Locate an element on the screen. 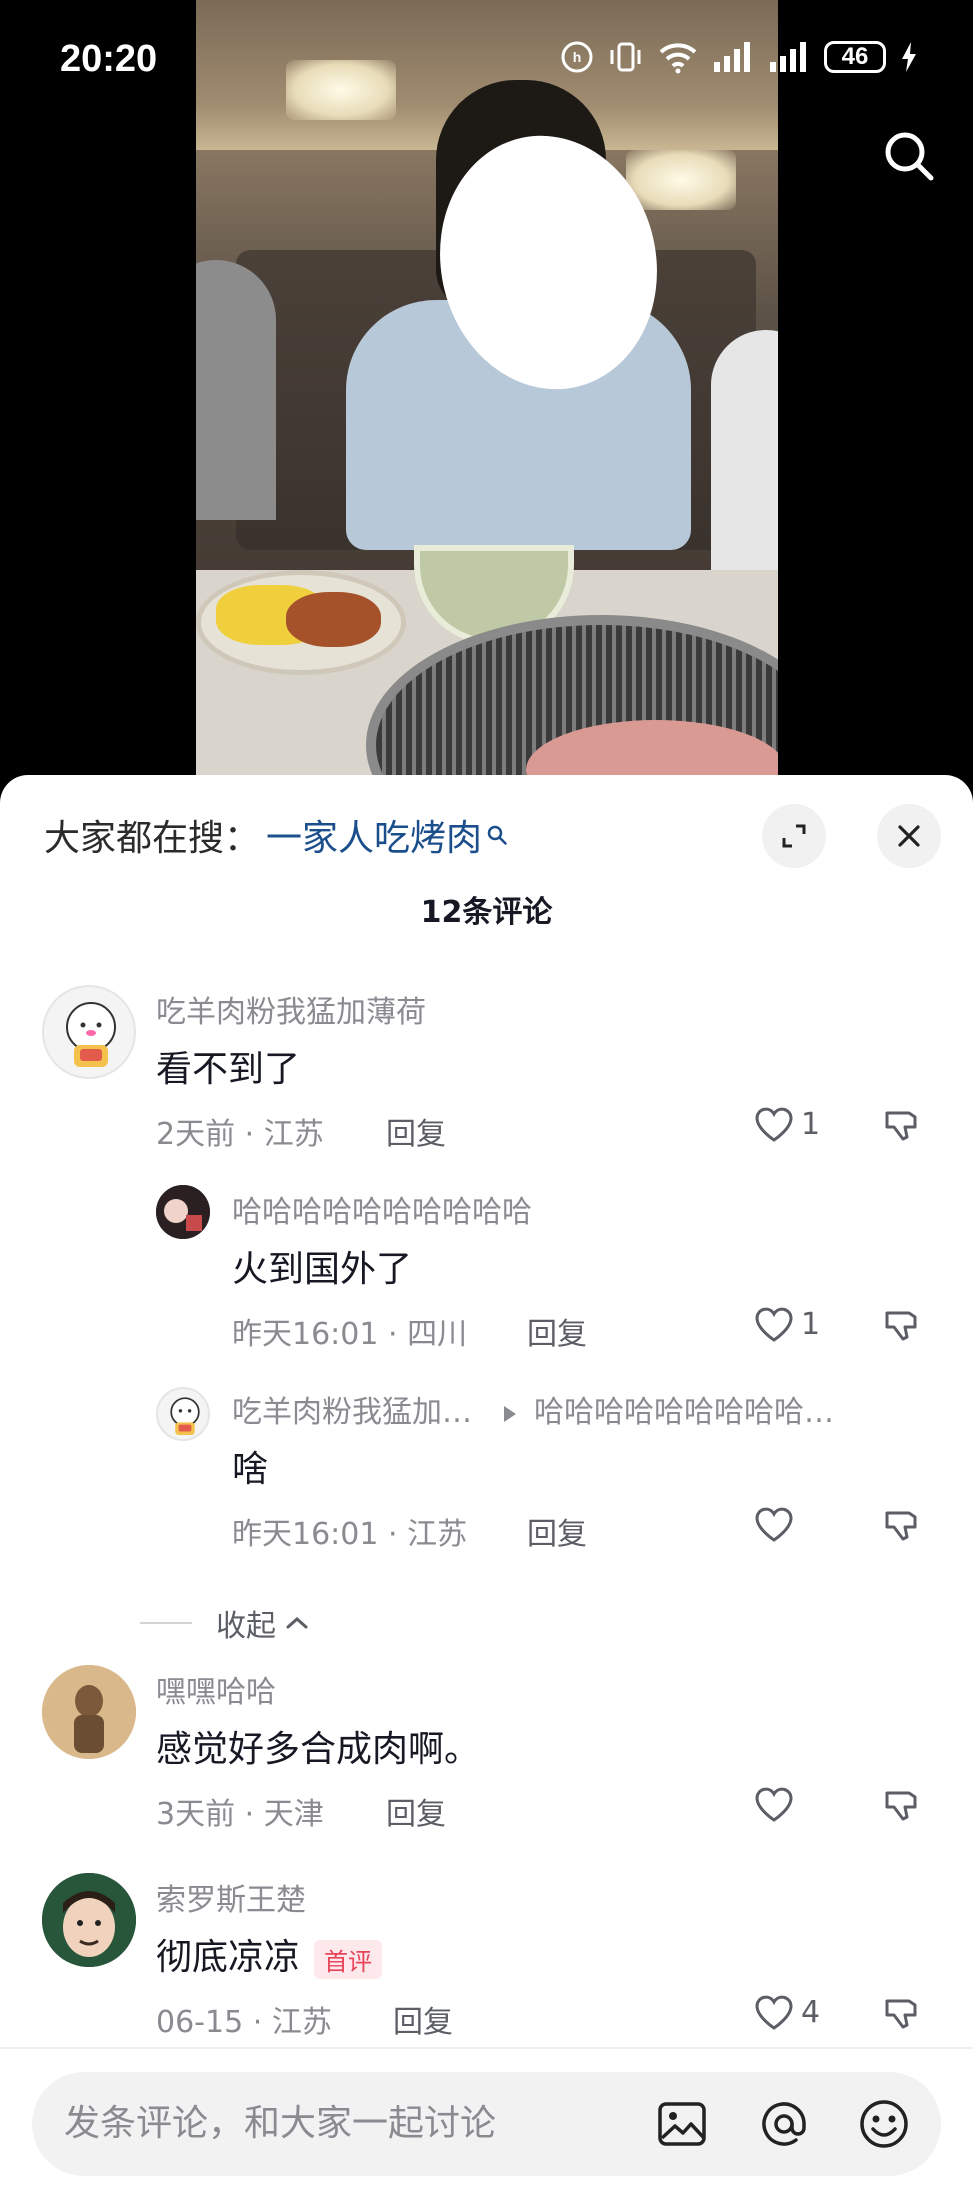 This screenshot has height=2196, width=973. like-button: 4 is located at coordinates (786, 2012).